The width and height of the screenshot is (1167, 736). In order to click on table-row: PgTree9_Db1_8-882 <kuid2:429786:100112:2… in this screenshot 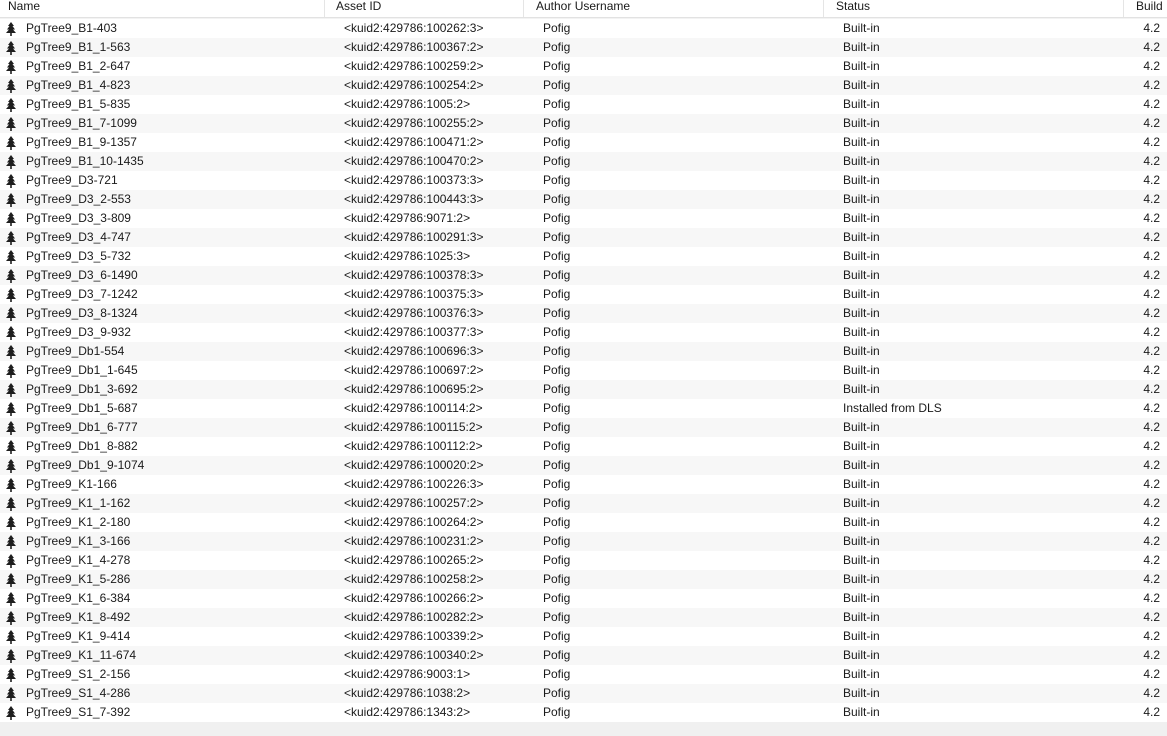, I will do `click(583, 446)`.